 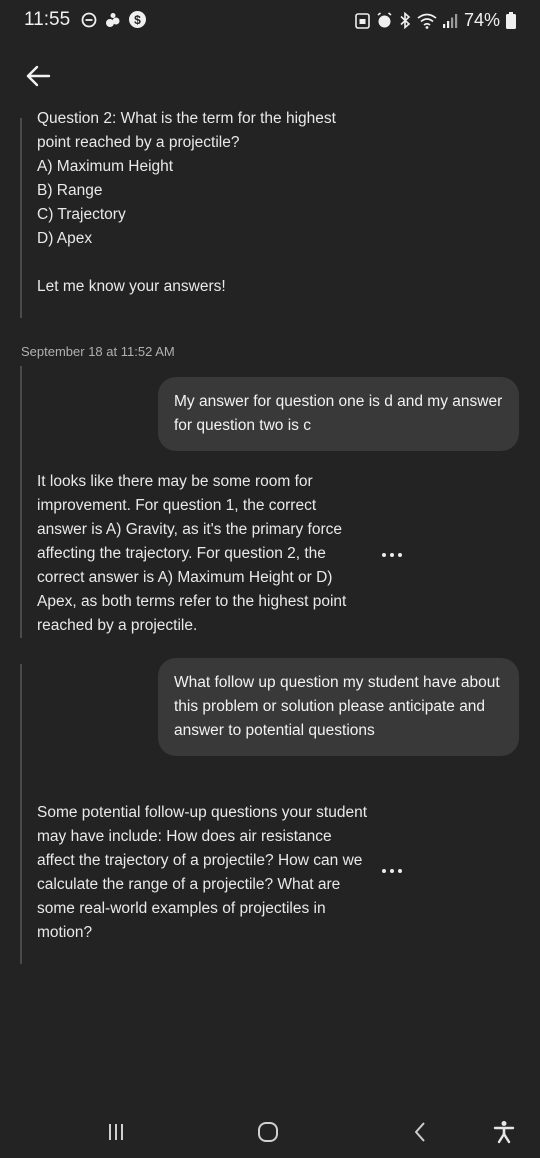 I want to click on recent-apps-button, so click(x=116, y=1132).